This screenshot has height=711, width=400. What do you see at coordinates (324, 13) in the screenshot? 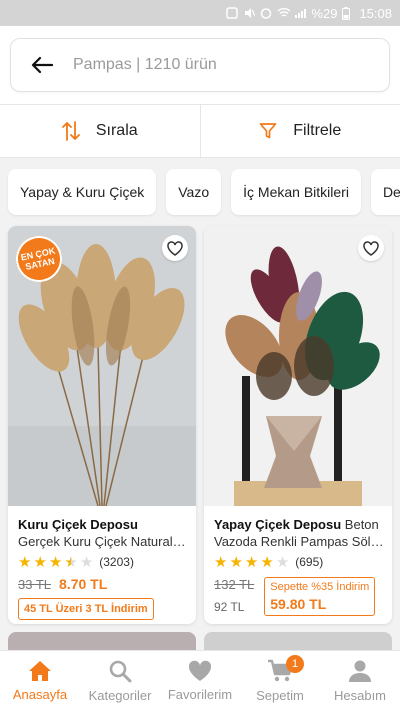
I see `battery-percent: %29` at bounding box center [324, 13].